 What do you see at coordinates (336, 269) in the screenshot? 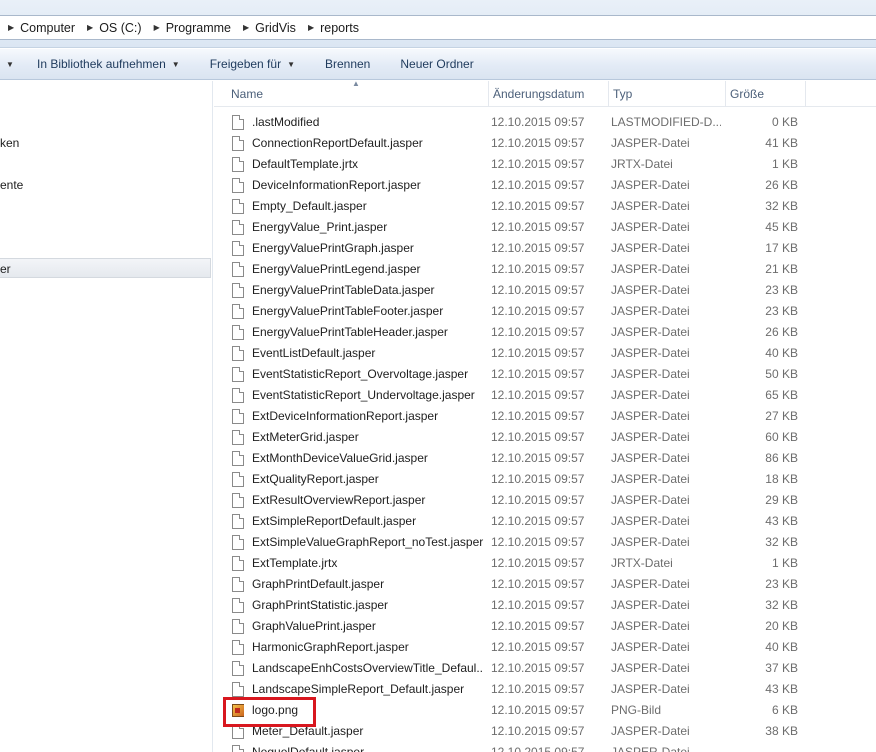
I see `file-name: EnergyValuePrintLegend.jasper` at bounding box center [336, 269].